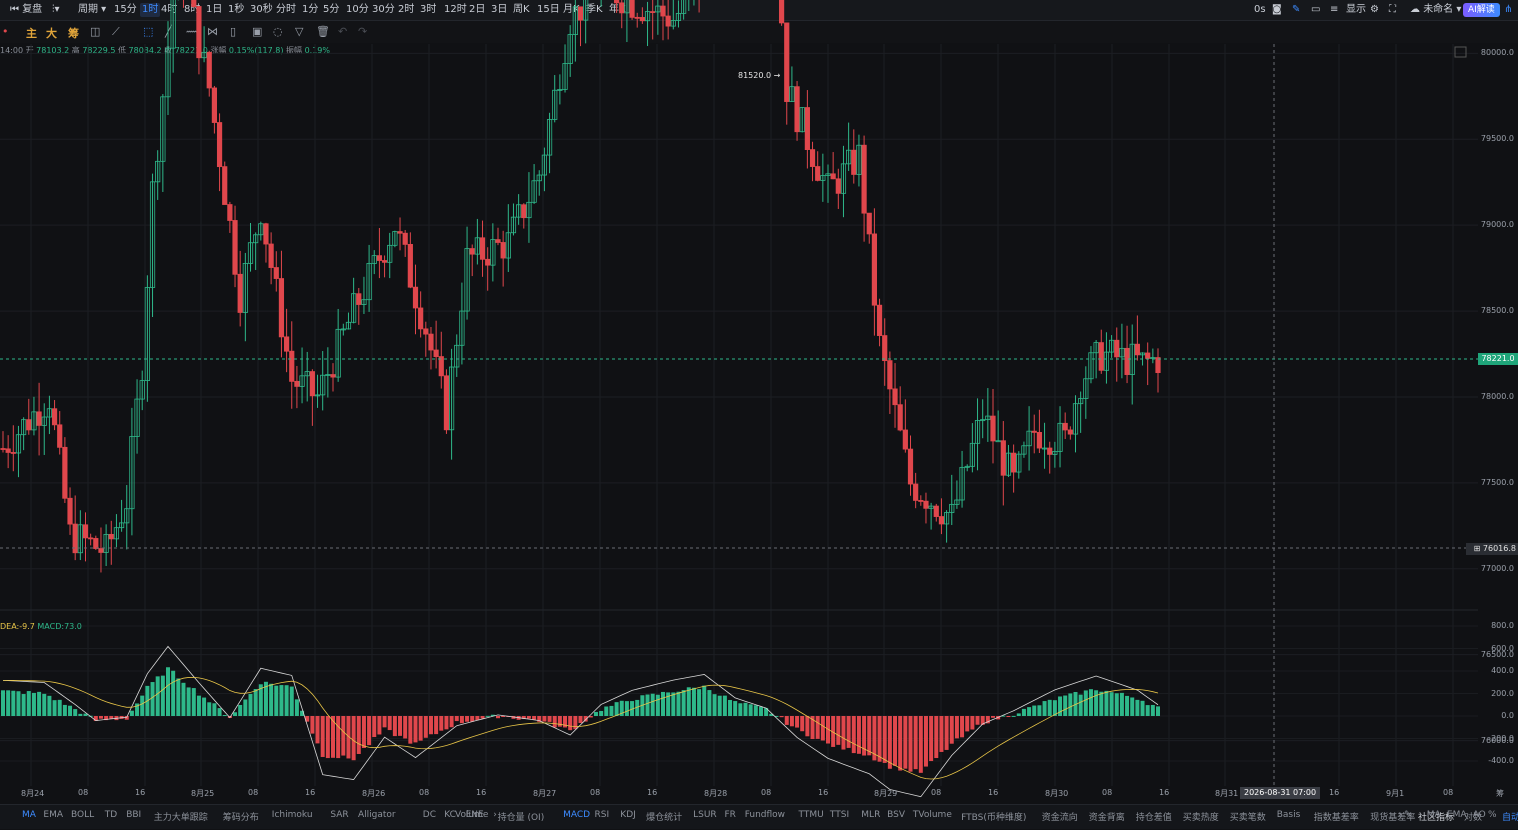 The height and width of the screenshot is (830, 1518). Describe the element at coordinates (429, 815) in the screenshot. I see `indicator-main-10: DC` at that location.